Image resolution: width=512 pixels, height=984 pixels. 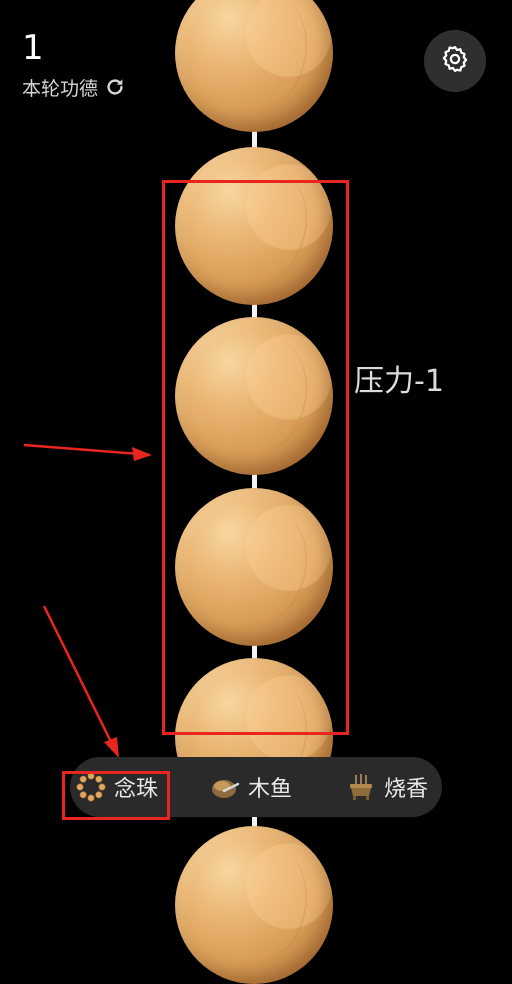 What do you see at coordinates (225, 787) in the screenshot?
I see `wooden-fish-icon` at bounding box center [225, 787].